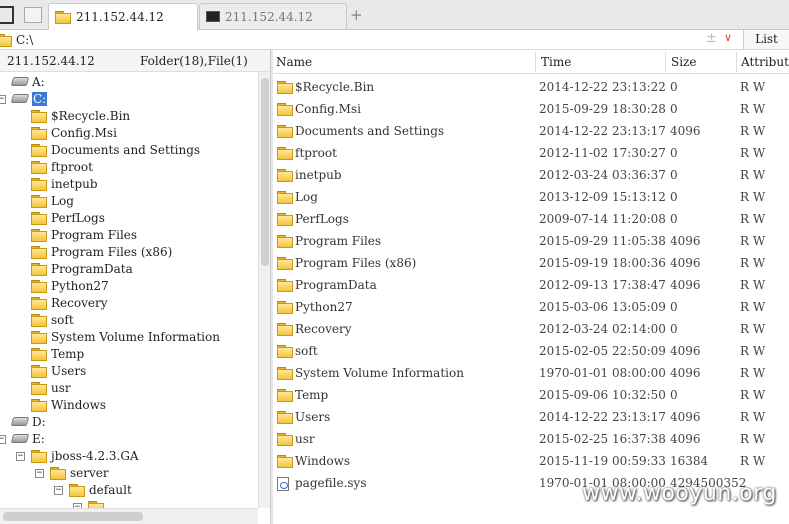 This screenshot has height=524, width=789. I want to click on tree-drive-d: D:, so click(28, 421).